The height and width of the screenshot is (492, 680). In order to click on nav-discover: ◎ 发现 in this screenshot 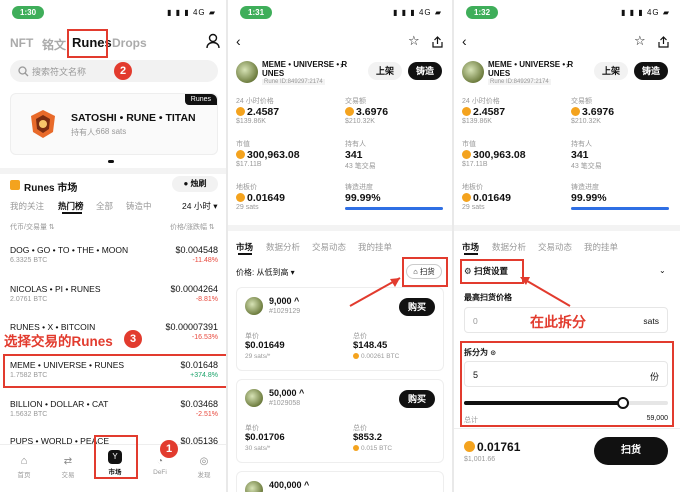, I will do `click(204, 465)`.